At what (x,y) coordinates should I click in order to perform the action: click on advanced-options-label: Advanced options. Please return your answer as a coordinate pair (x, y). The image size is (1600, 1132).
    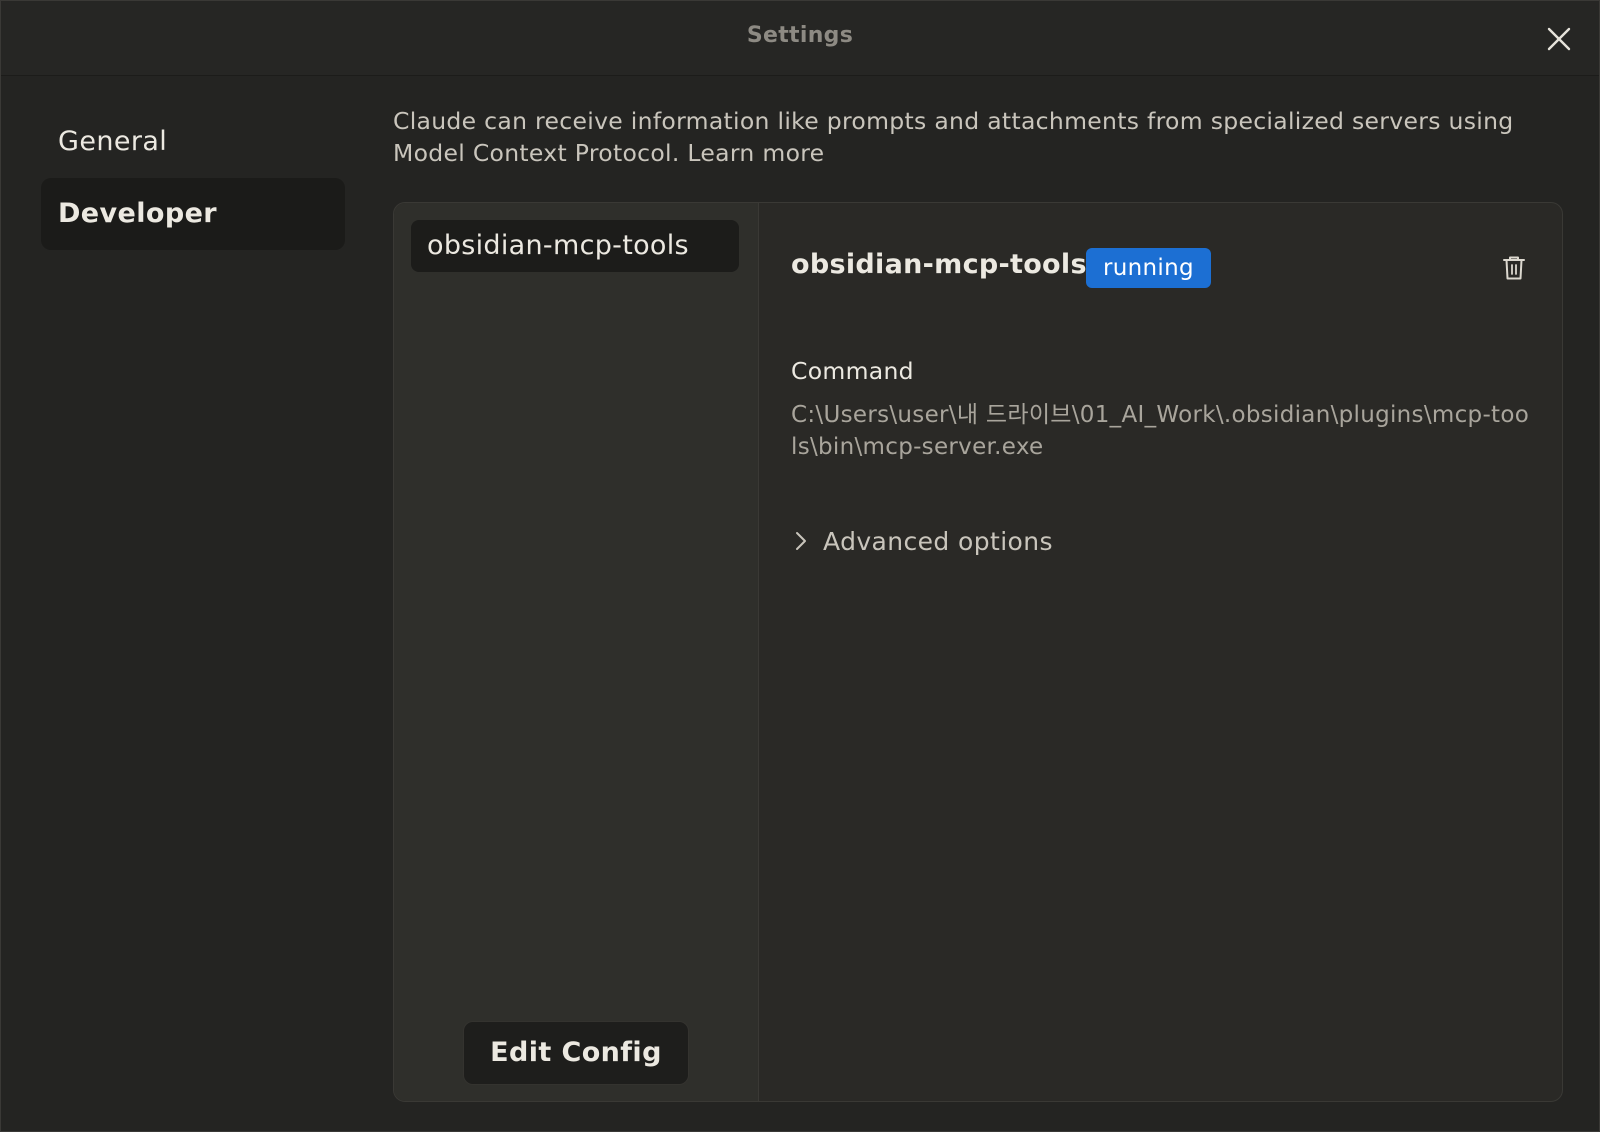
    Looking at the image, I should click on (938, 541).